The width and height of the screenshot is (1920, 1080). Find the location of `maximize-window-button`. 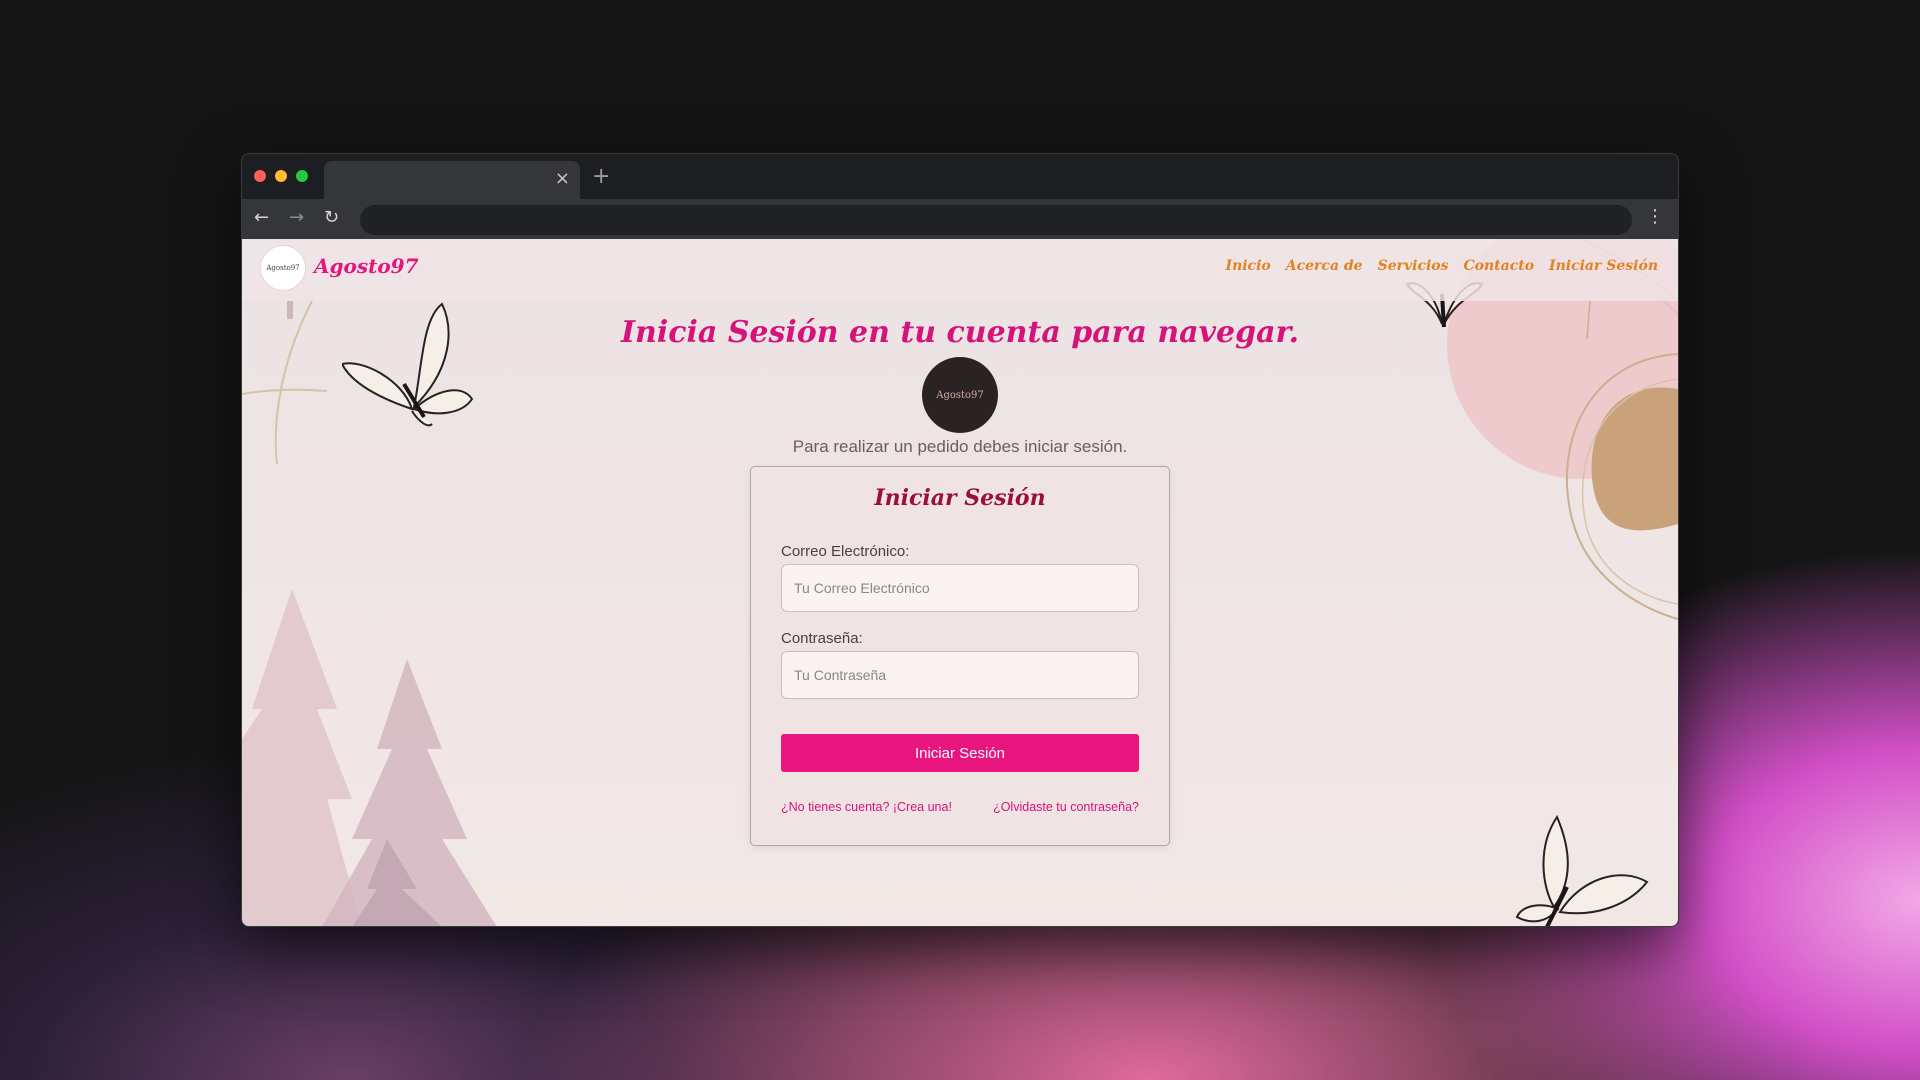

maximize-window-button is located at coordinates (302, 176).